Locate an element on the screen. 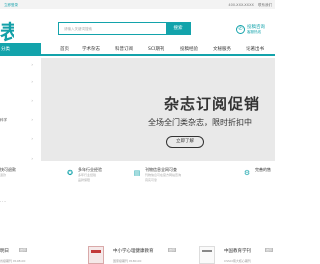 Image resolution: width=320 pixels, height=264 pixels. hotline-sub: 客服热线 is located at coordinates (254, 32).